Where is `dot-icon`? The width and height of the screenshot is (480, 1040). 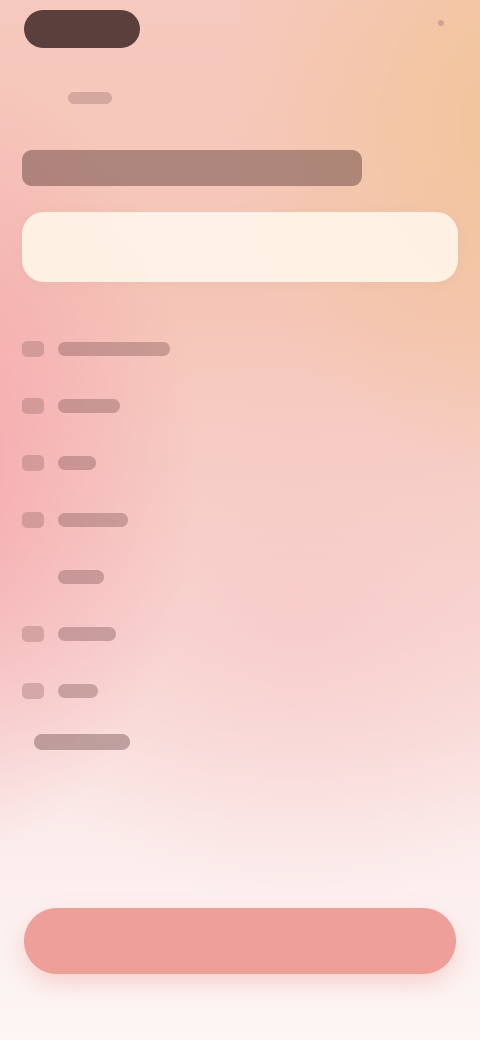 dot-icon is located at coordinates (441, 23).